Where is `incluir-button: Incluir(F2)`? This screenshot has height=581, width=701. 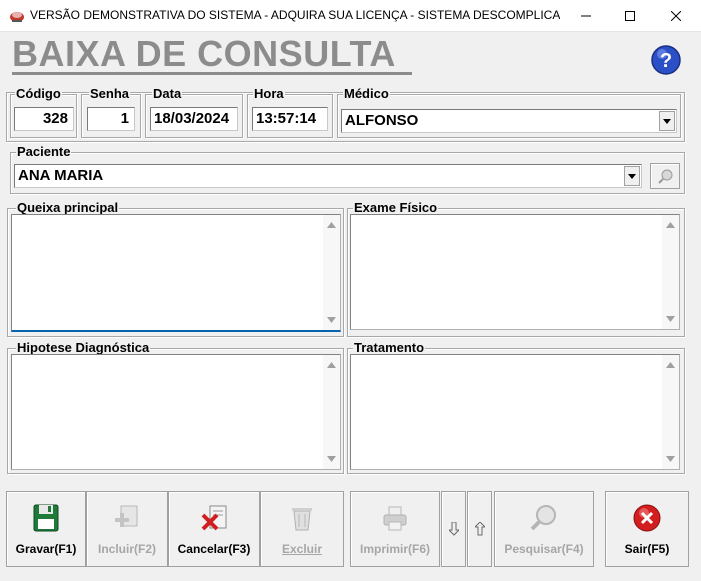 incluir-button: Incluir(F2) is located at coordinates (127, 529).